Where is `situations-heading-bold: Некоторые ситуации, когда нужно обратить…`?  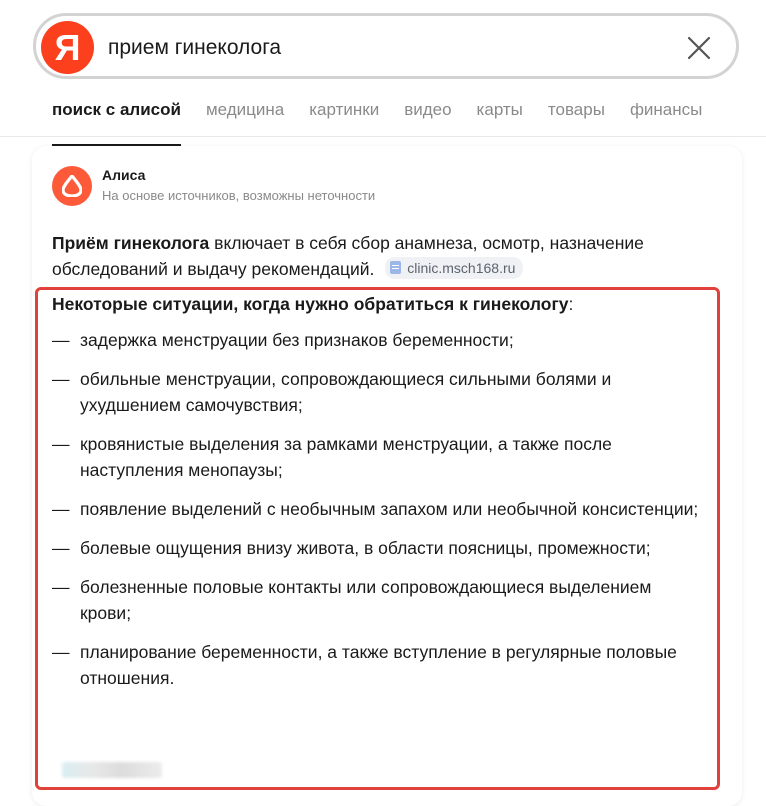
situations-heading-bold: Некоторые ситуации, когда нужно обратить… is located at coordinates (310, 304).